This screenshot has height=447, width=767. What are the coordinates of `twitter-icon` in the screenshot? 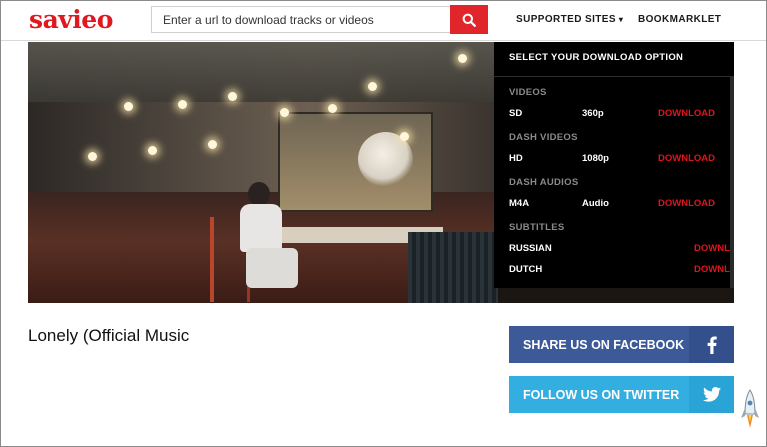 It's located at (711, 394).